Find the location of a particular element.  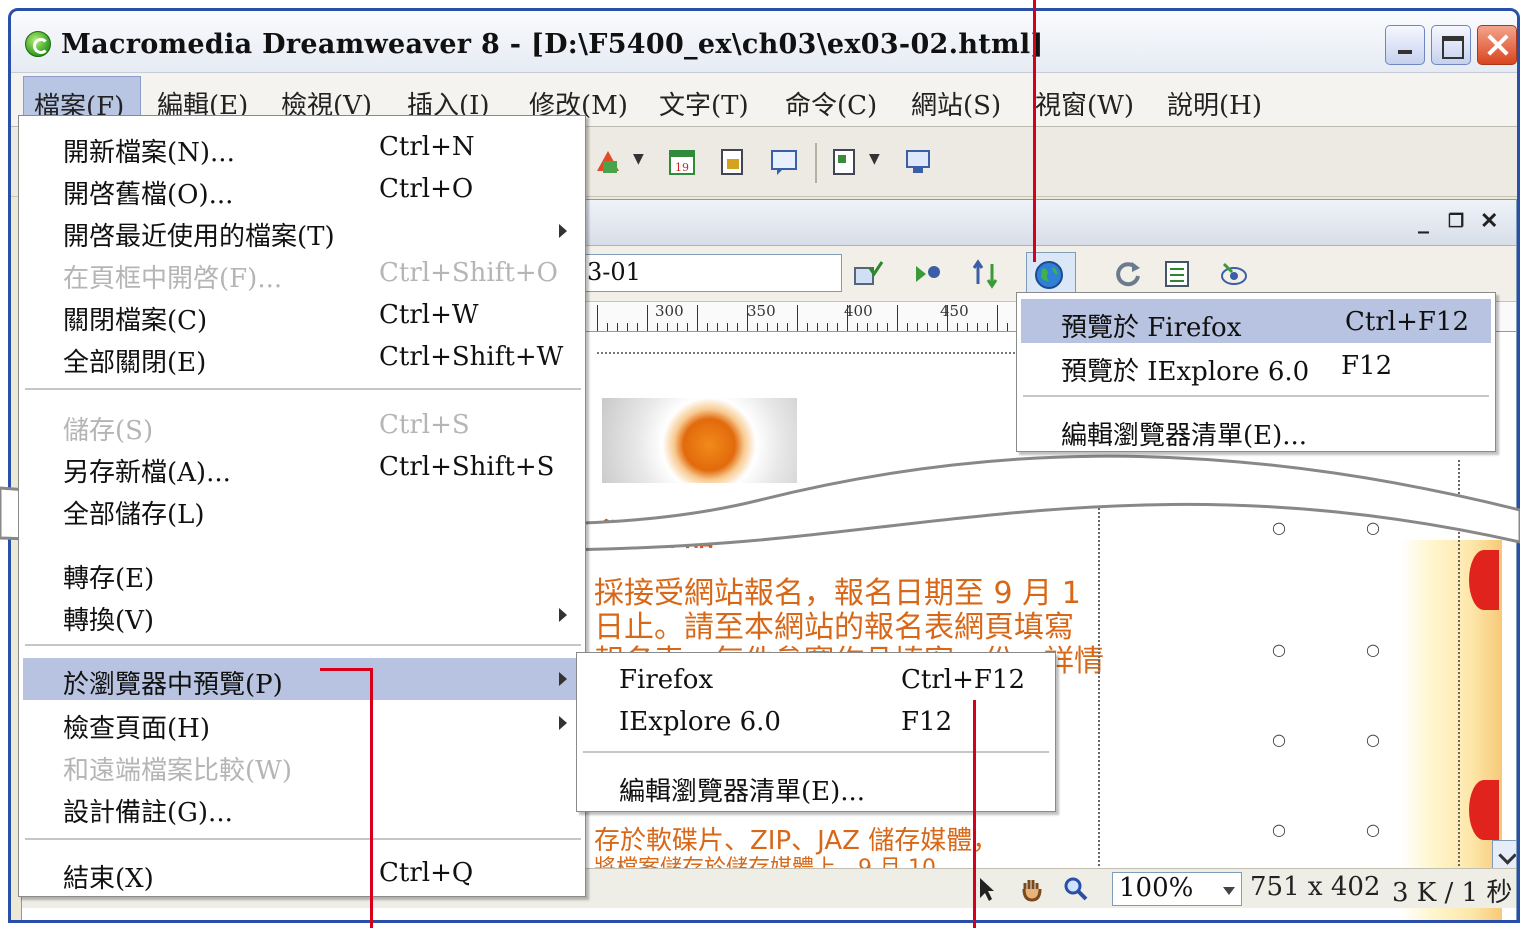

ruler-label: 450 is located at coordinates (954, 311).